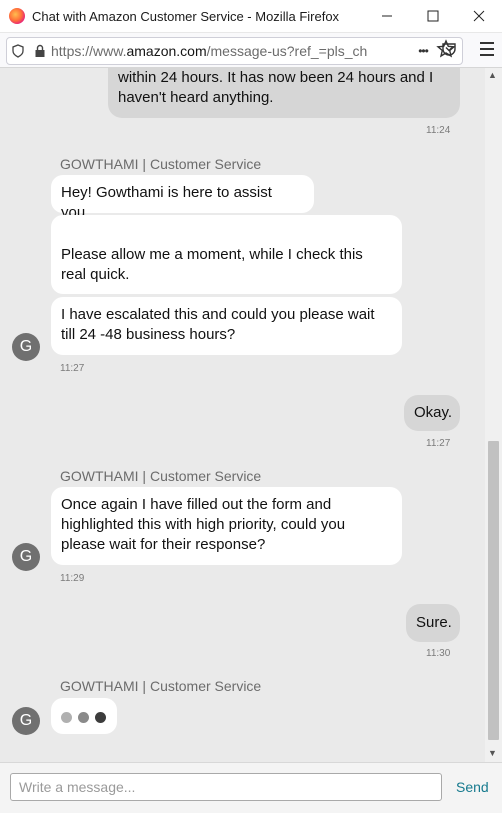  What do you see at coordinates (166, 51) in the screenshot?
I see `url-domain: amazon.com` at bounding box center [166, 51].